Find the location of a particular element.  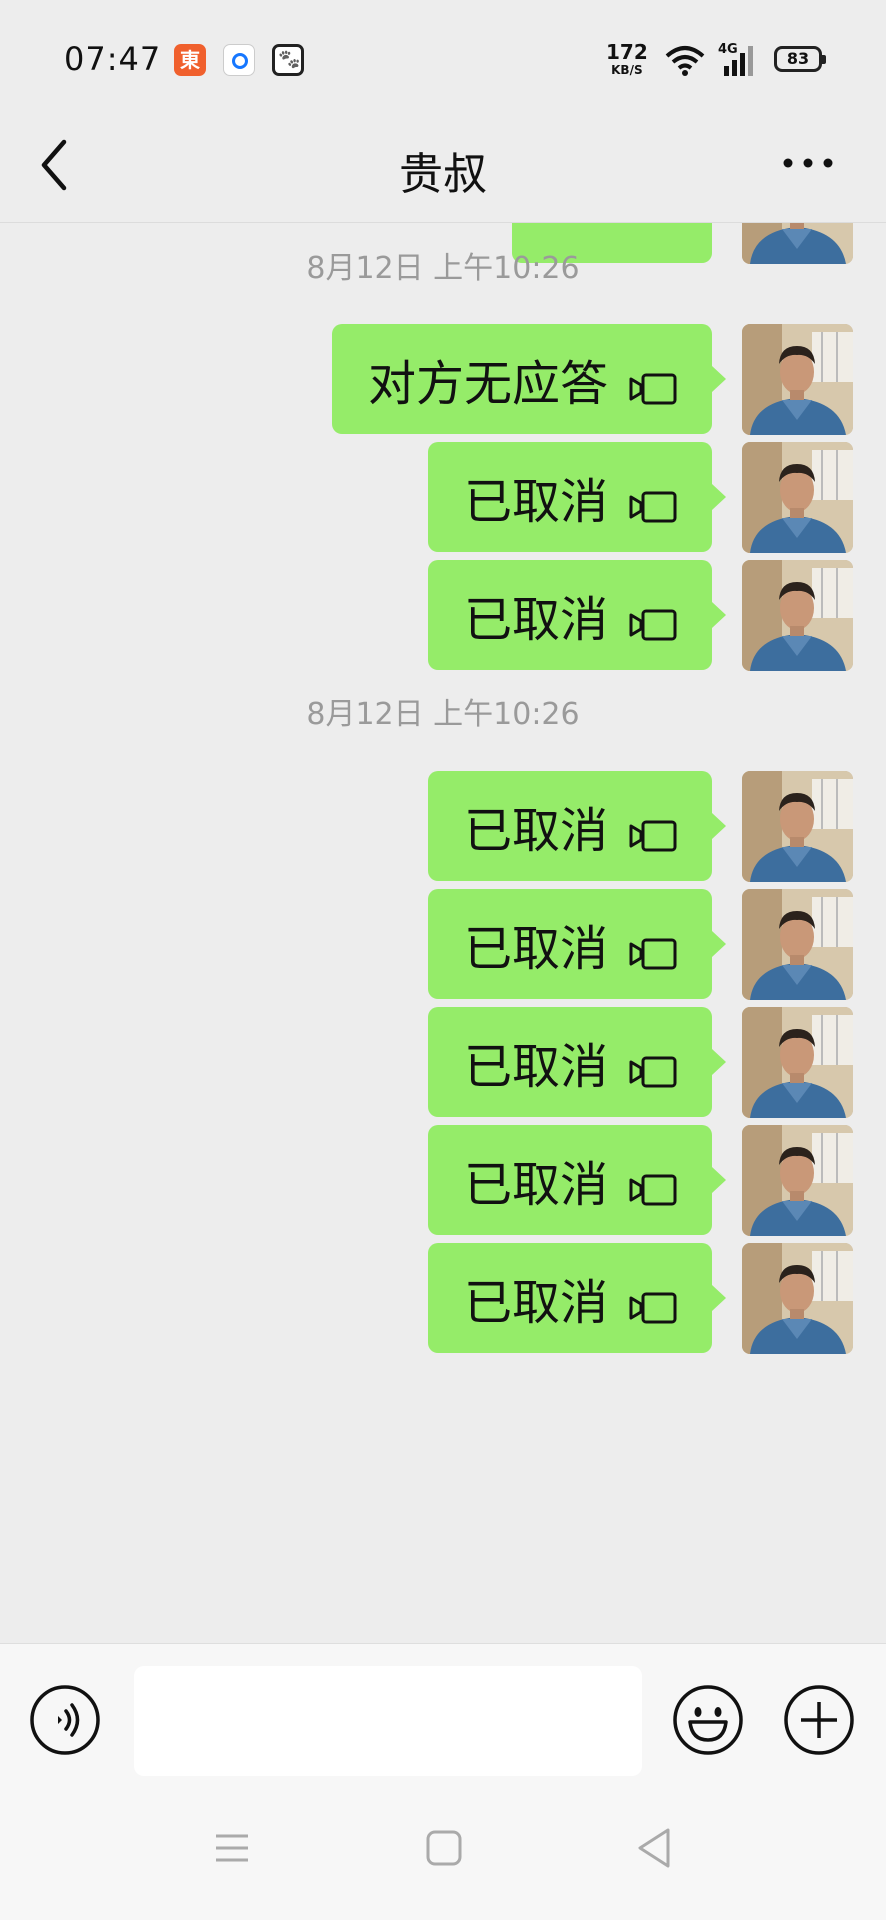

message-row: 对方无应答 is located at coordinates (443, 380).